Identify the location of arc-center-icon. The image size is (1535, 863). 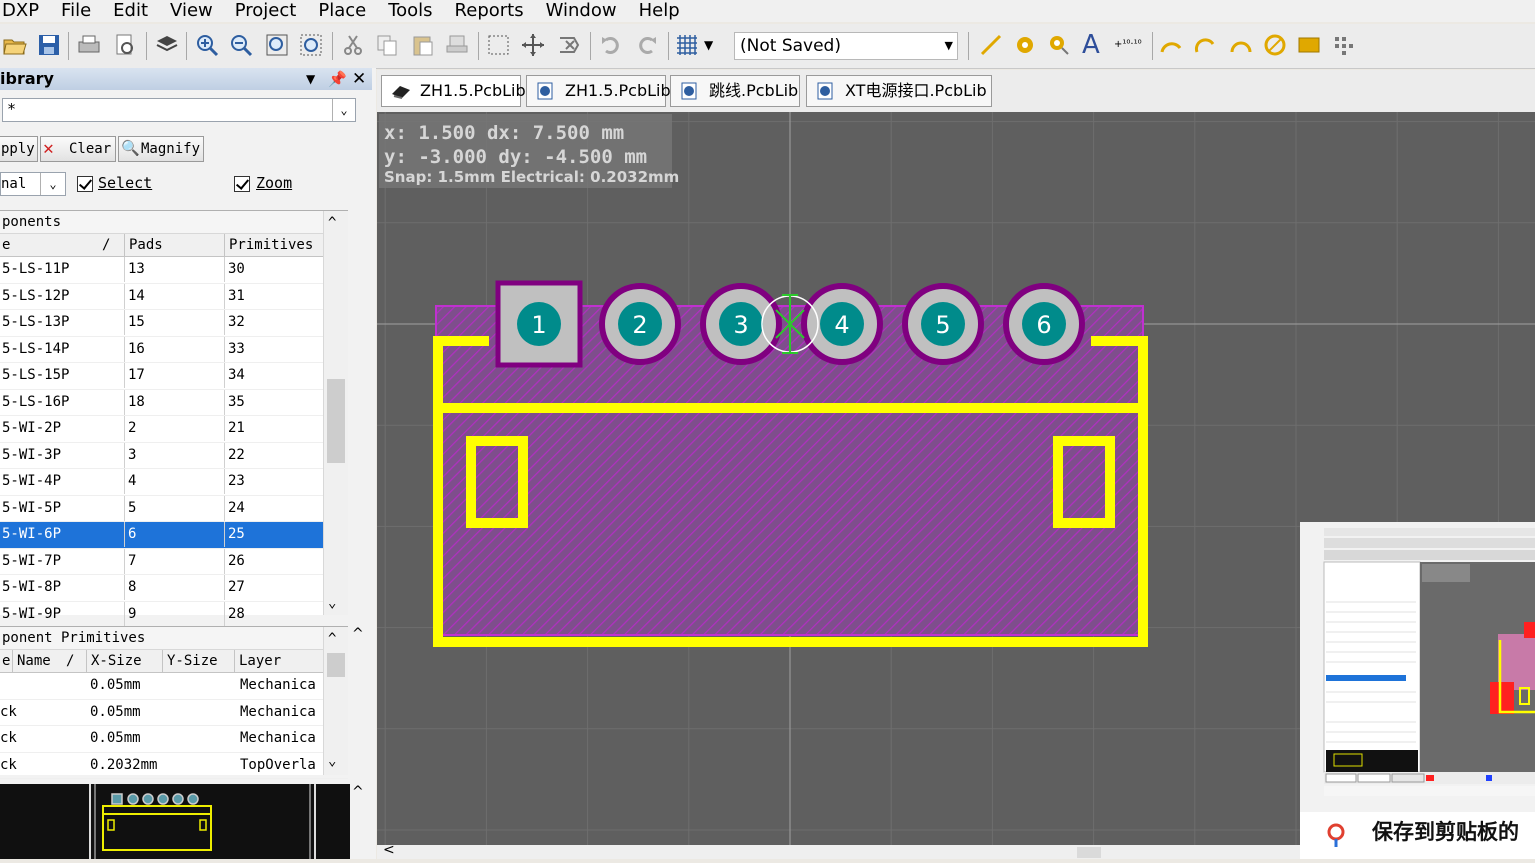
(1171, 45).